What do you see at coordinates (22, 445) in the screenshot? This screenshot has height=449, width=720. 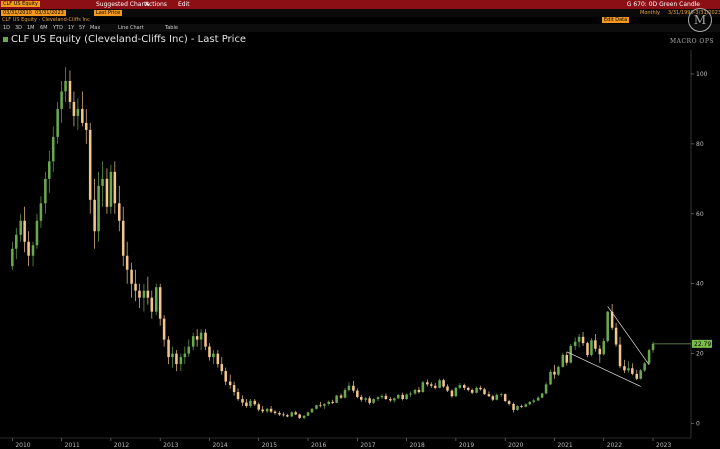 I see `x-tick-label: 2010` at bounding box center [22, 445].